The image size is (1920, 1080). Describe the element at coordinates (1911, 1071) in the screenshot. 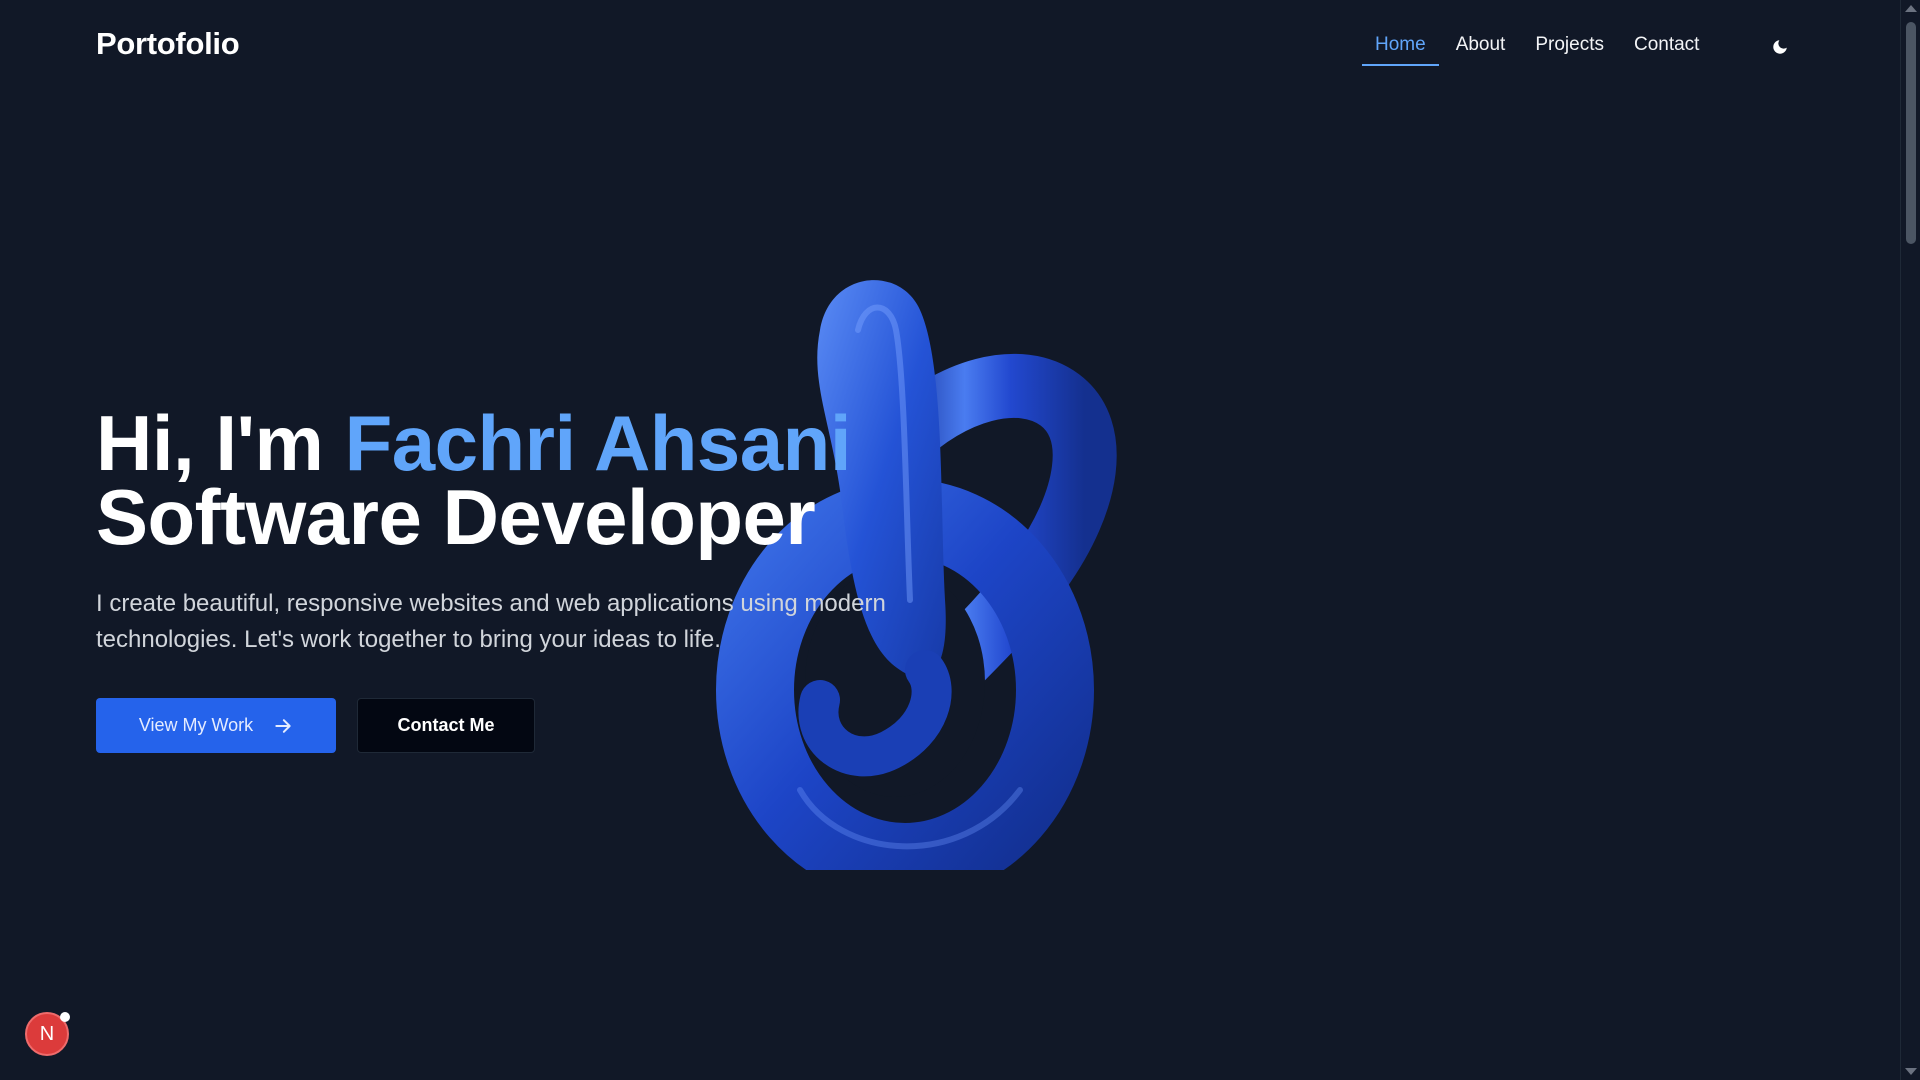

I see `scroll-down-arrow-icon` at that location.